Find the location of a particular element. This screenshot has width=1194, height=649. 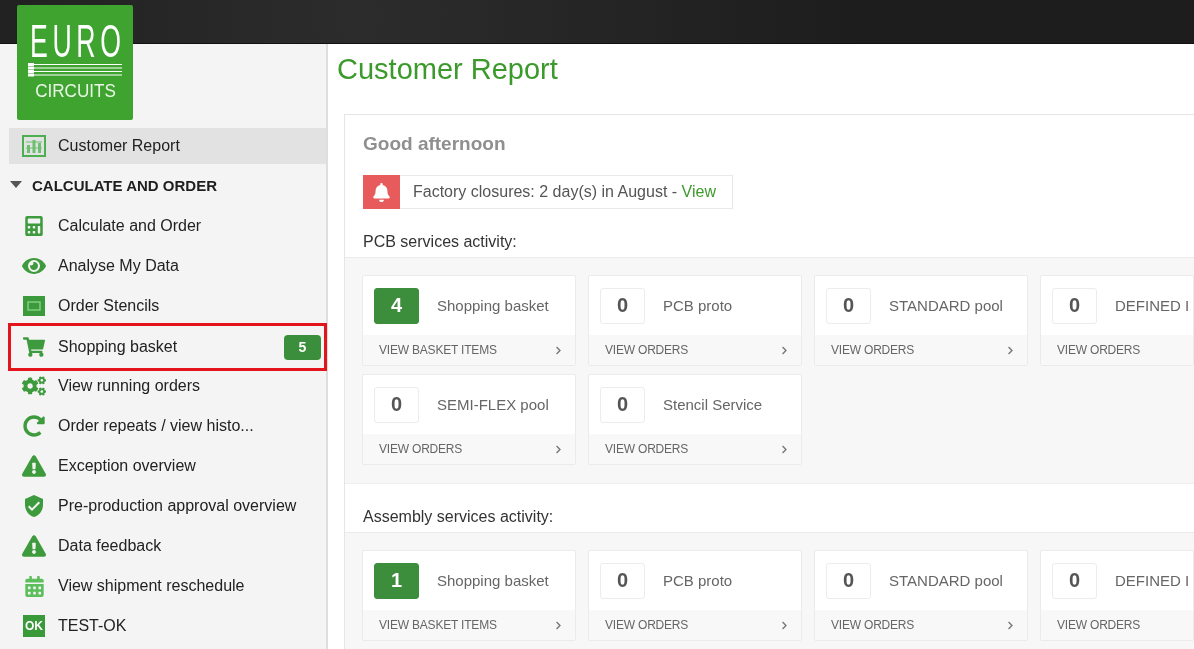

section-title: PCB services activity: is located at coordinates (440, 242).